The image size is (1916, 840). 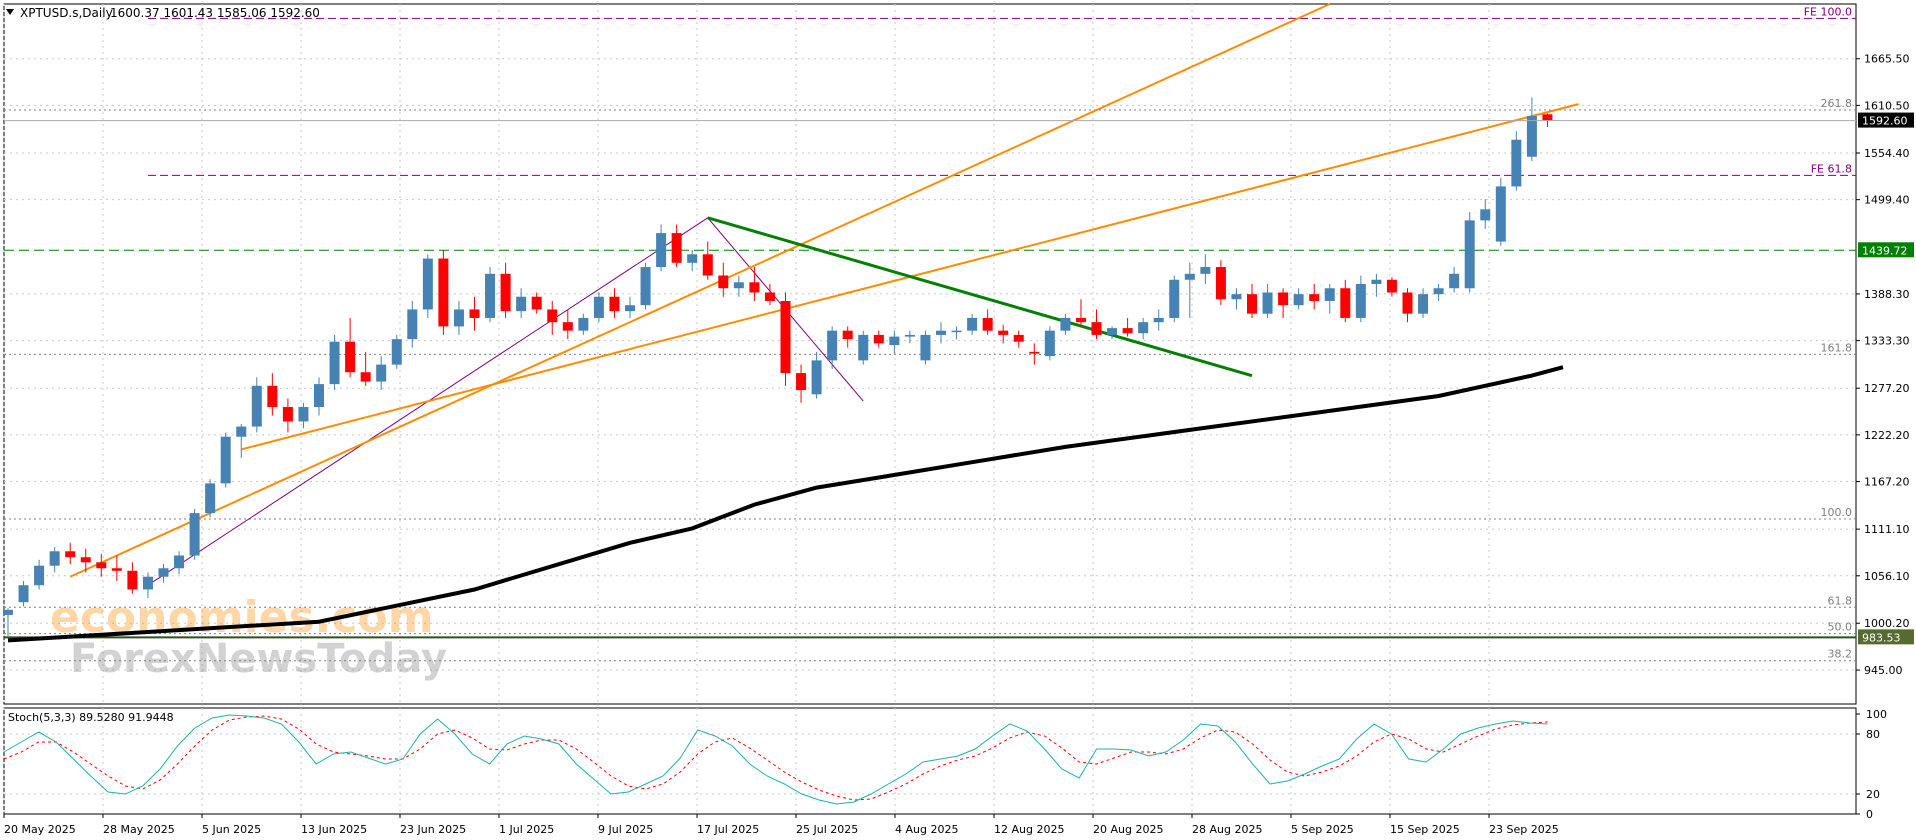 What do you see at coordinates (728, 829) in the screenshot?
I see `date-tick-label: 17 Jul 2025` at bounding box center [728, 829].